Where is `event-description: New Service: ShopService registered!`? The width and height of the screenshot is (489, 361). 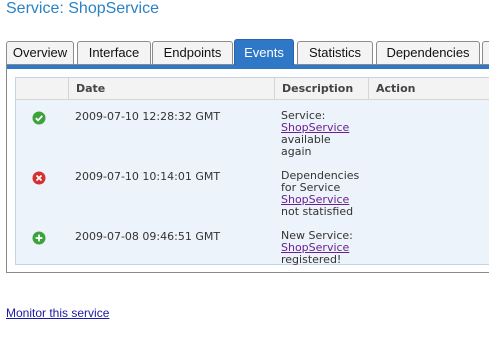 event-description: New Service: ShopService registered! is located at coordinates (326, 248).